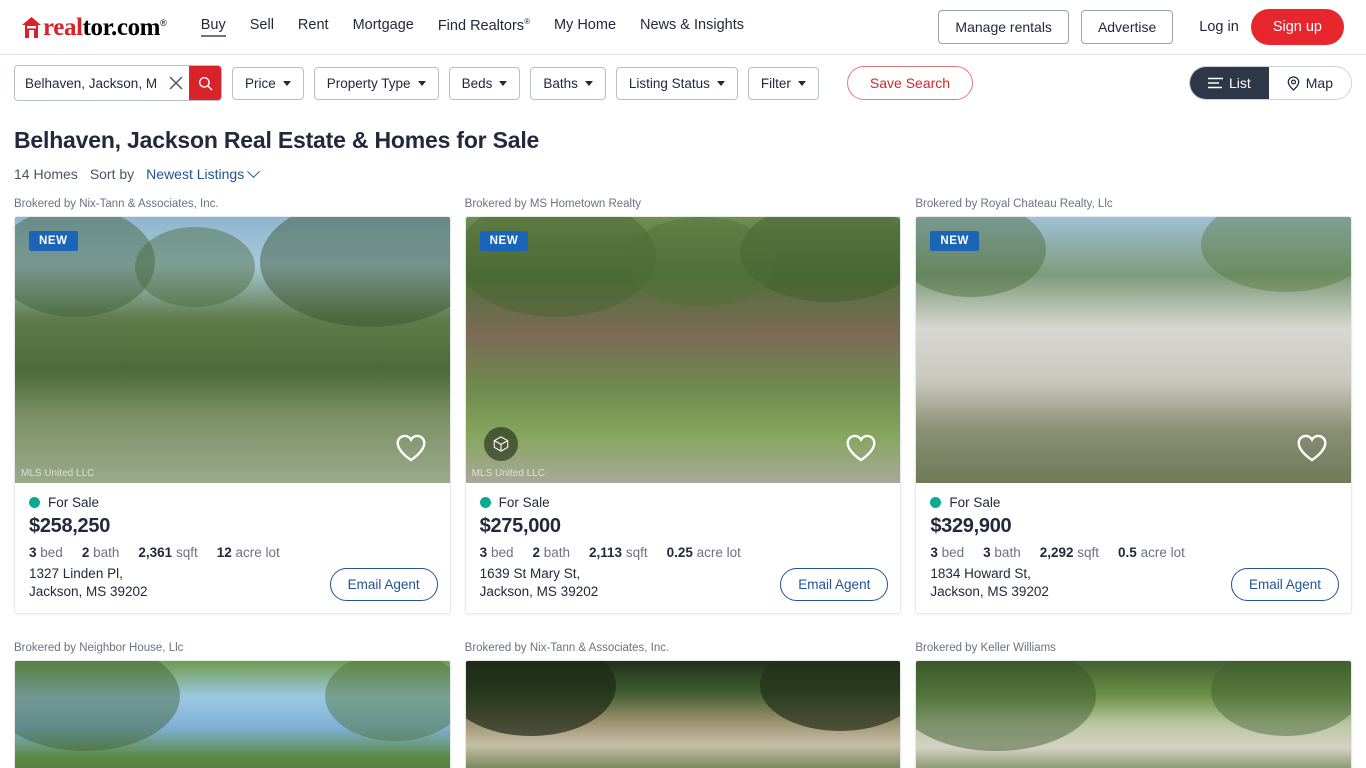  I want to click on listing-specs: 3 bed 2 bath 2,361 sqft 12 acre lot, so click(233, 552).